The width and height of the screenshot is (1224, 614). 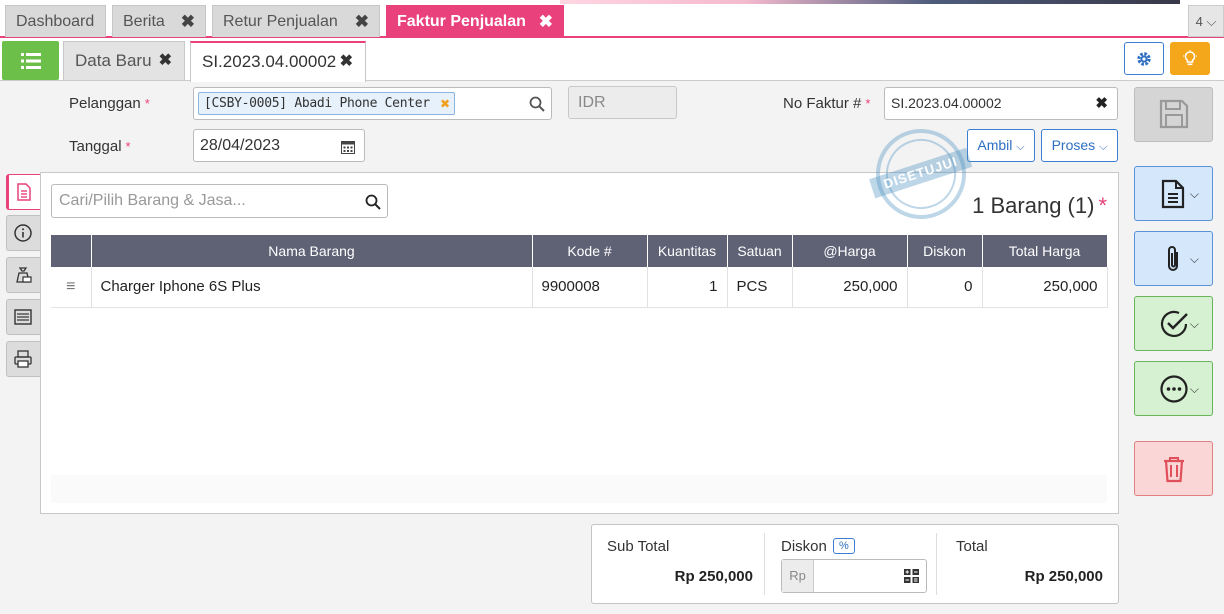 What do you see at coordinates (445, 103) in the screenshot?
I see `remove-icon: ✖` at bounding box center [445, 103].